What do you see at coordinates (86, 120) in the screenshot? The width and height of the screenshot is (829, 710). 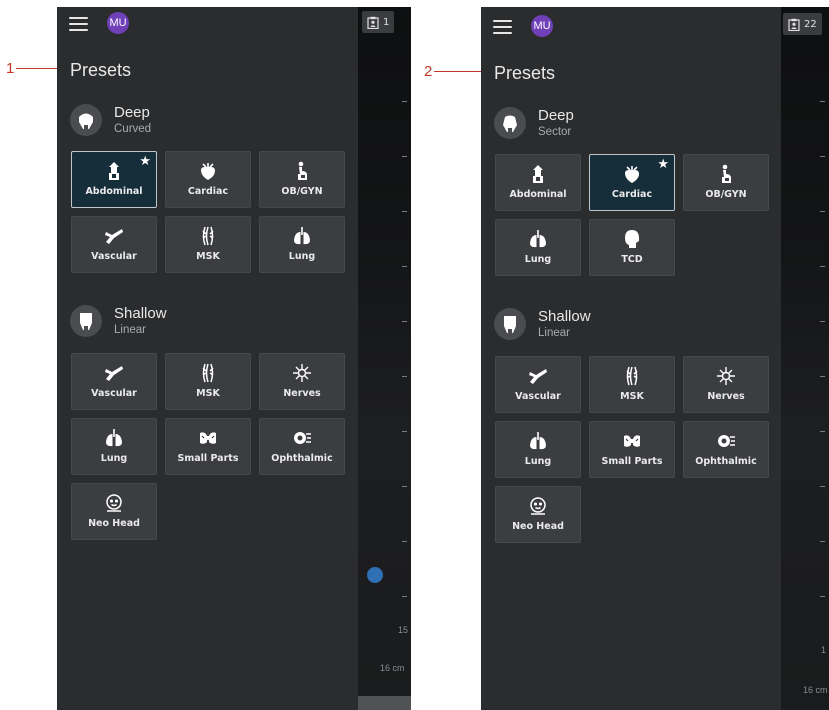 I see `curved-probe-icon` at bounding box center [86, 120].